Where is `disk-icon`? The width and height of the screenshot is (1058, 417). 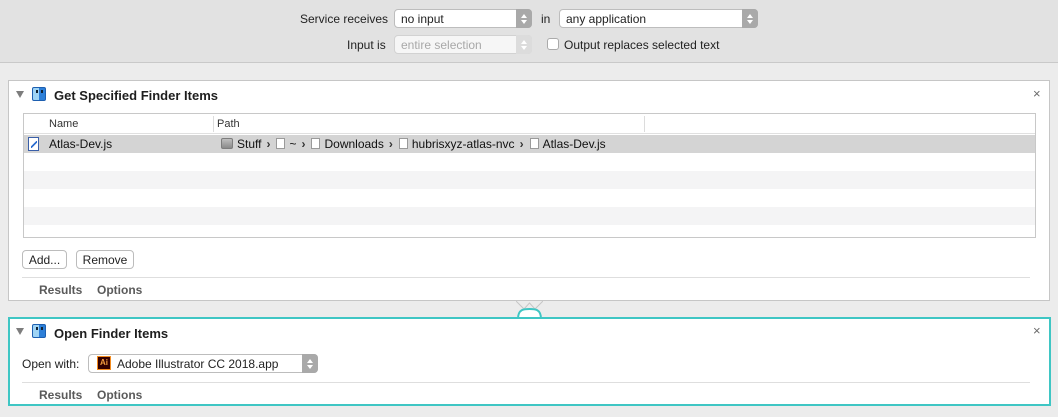
disk-icon is located at coordinates (227, 143).